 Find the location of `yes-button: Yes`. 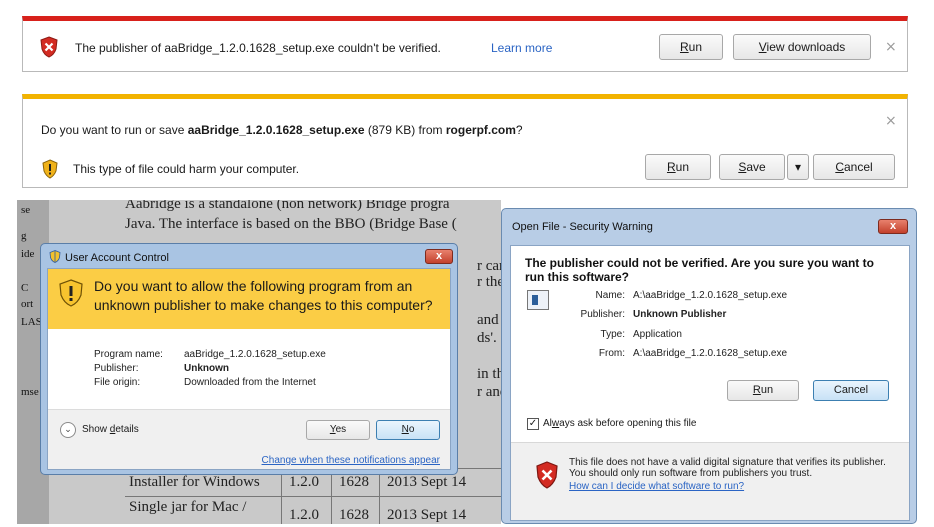

yes-button: Yes is located at coordinates (338, 430).